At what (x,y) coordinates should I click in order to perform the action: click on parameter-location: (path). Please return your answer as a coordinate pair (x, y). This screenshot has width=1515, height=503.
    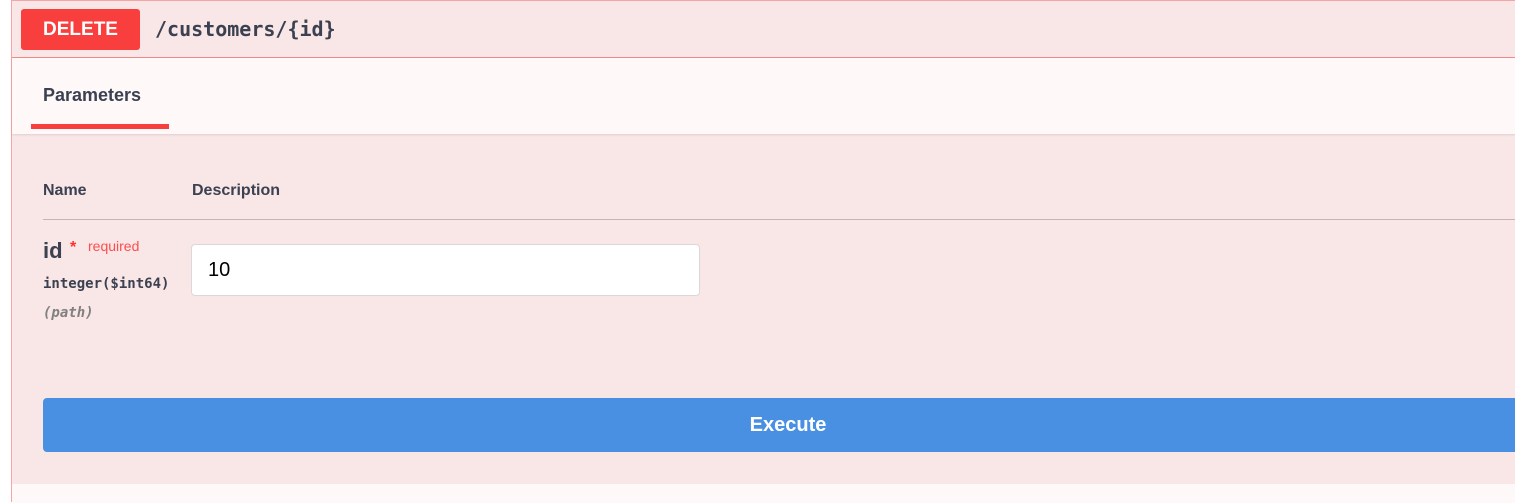
    Looking at the image, I should click on (68, 313).